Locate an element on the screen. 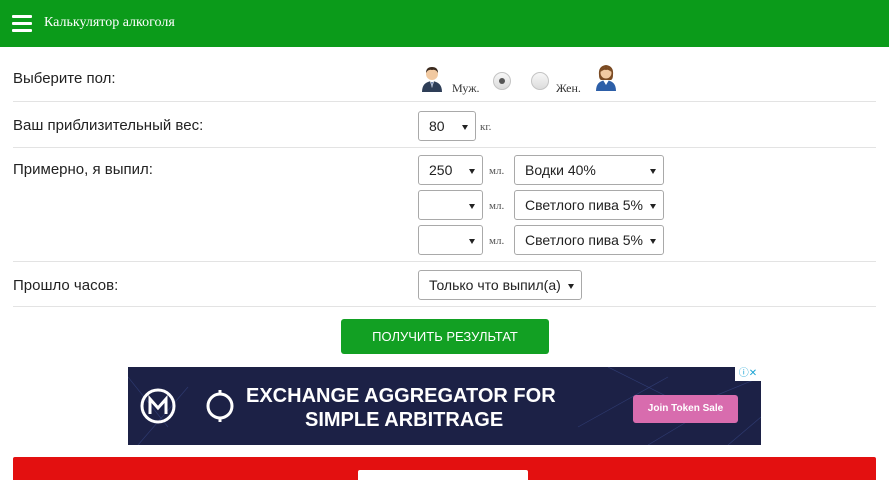 This screenshot has width=889, height=484. gender-male-radio is located at coordinates (502, 81).